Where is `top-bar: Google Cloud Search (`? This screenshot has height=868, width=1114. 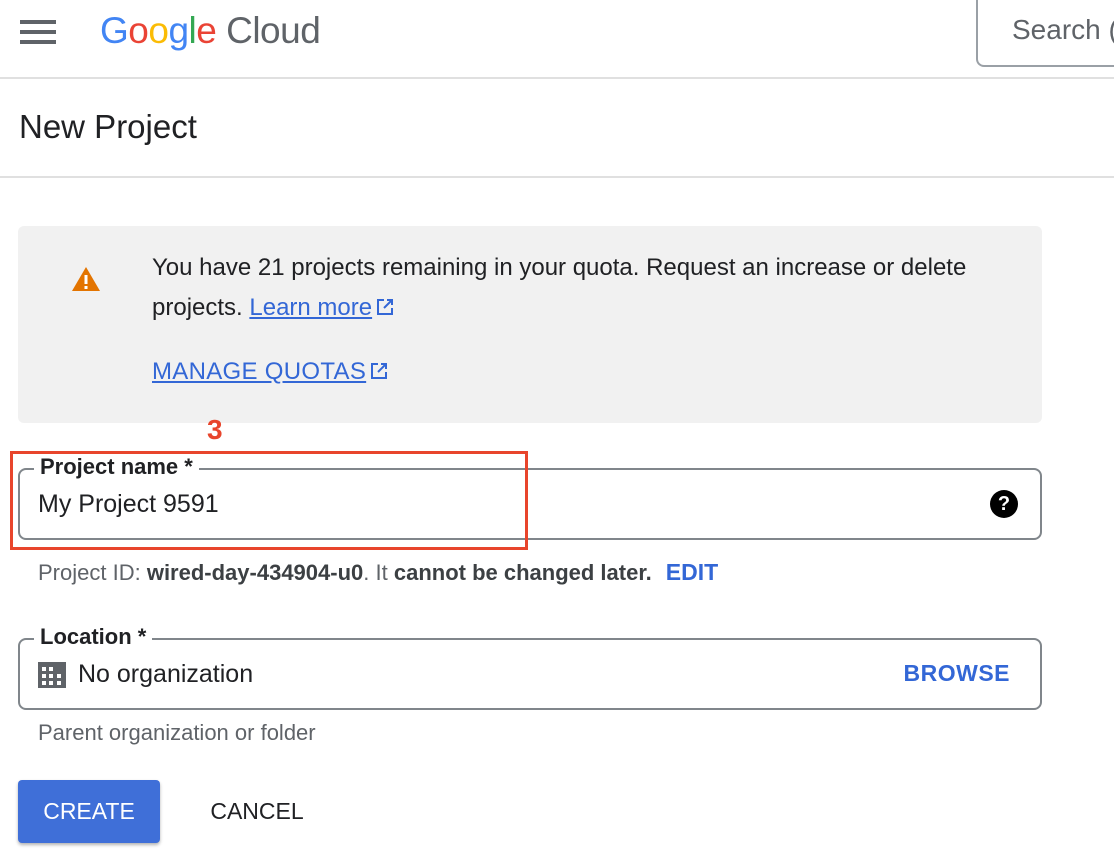
top-bar: Google Cloud Search ( is located at coordinates (557, 39).